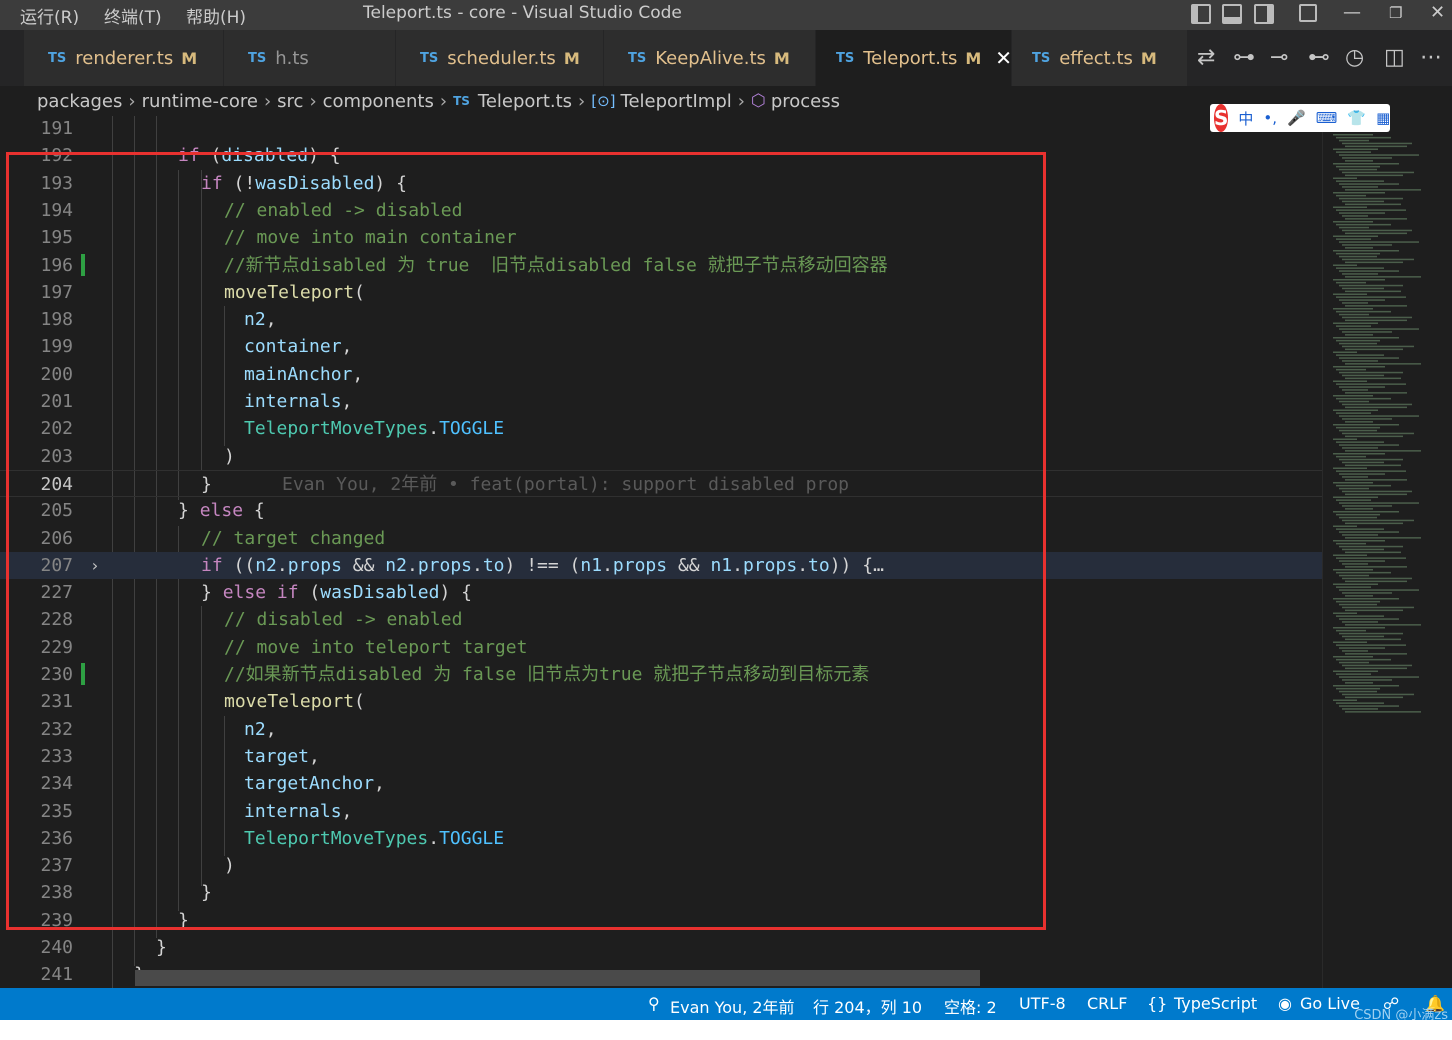  What do you see at coordinates (525, 101) in the screenshot?
I see `breadcrumb-file: Teleport.ts` at bounding box center [525, 101].